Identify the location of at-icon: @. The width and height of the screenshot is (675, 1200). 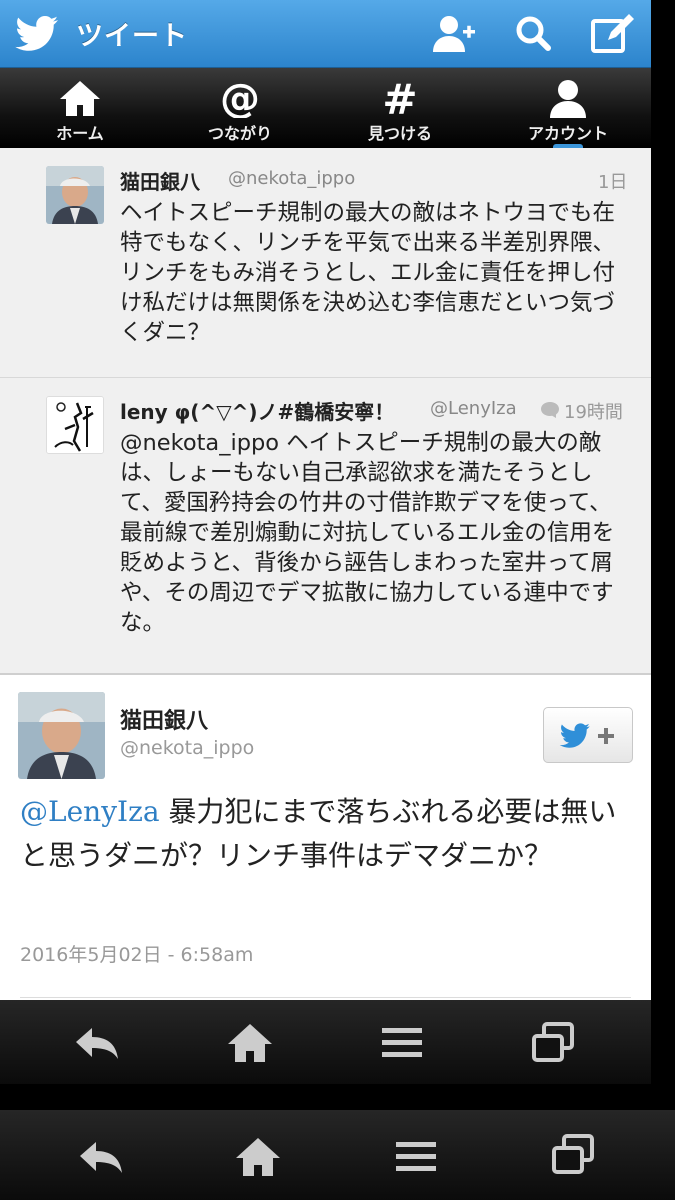
(240, 98).